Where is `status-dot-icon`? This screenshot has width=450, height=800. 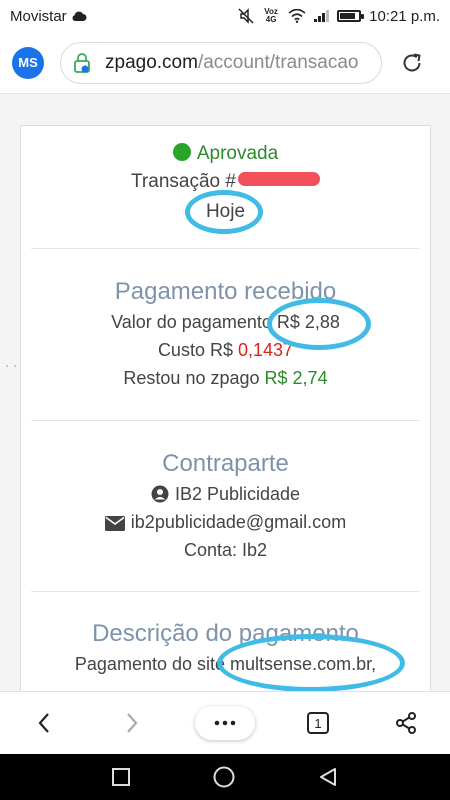
status-dot-icon is located at coordinates (181, 152).